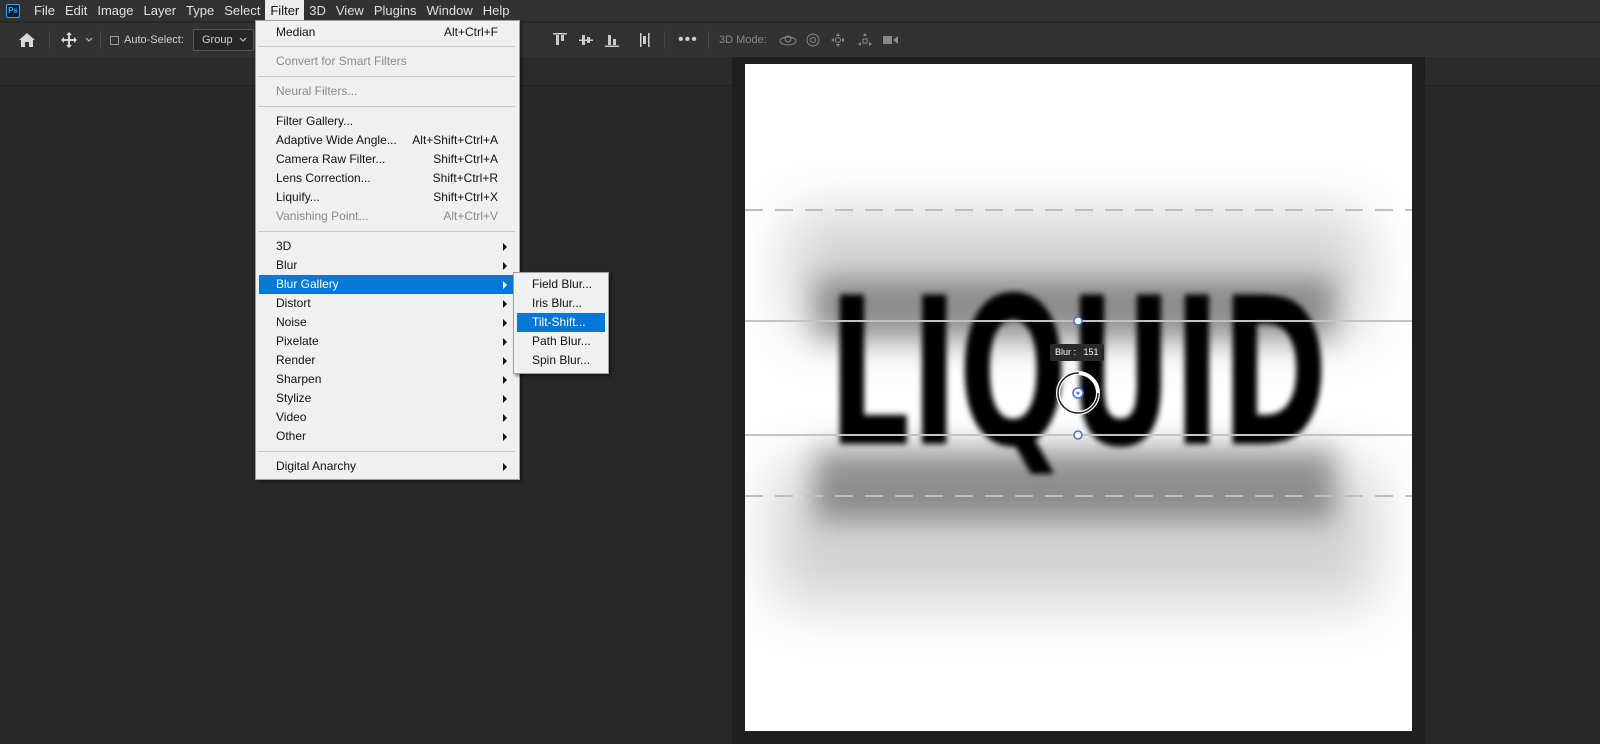 This screenshot has height=744, width=1600. I want to click on menu-item-other: Other, so click(386, 436).